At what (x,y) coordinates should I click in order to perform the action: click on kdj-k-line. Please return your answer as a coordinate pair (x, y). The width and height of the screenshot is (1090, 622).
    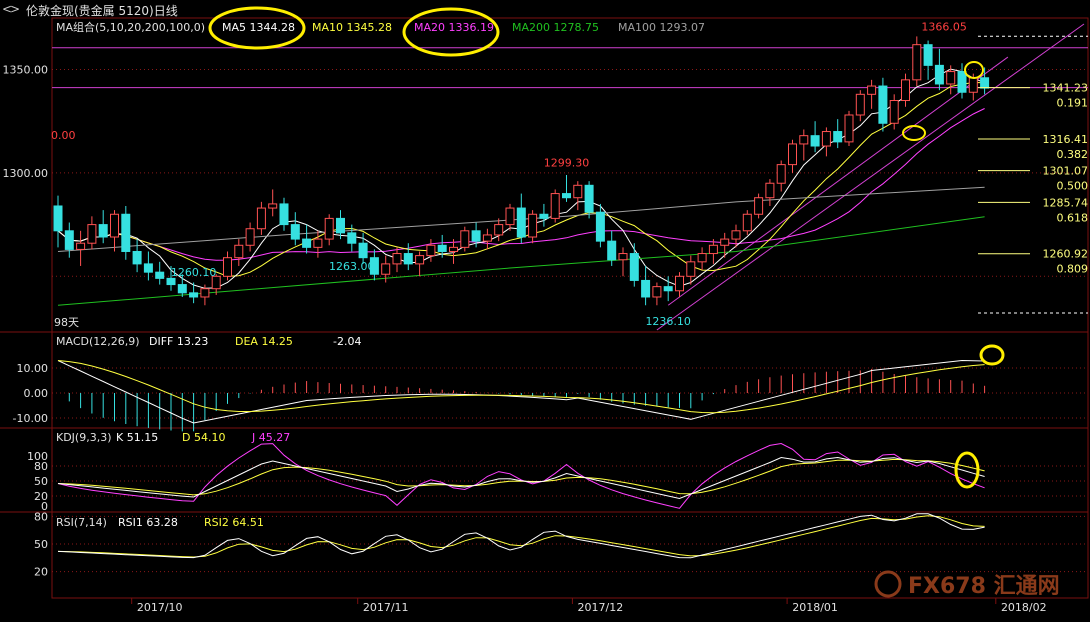
    Looking at the image, I should click on (521, 478).